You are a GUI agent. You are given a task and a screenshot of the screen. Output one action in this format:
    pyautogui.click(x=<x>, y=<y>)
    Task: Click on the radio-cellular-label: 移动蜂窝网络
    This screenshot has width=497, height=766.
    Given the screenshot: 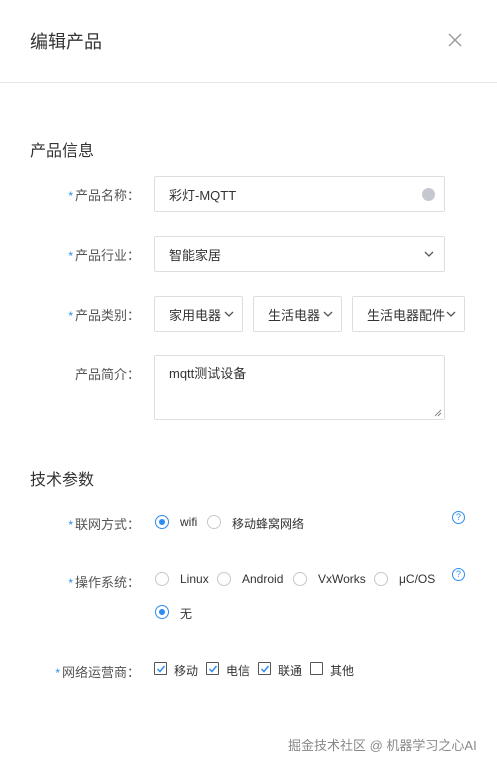 What is the action you would take?
    pyautogui.click(x=268, y=524)
    